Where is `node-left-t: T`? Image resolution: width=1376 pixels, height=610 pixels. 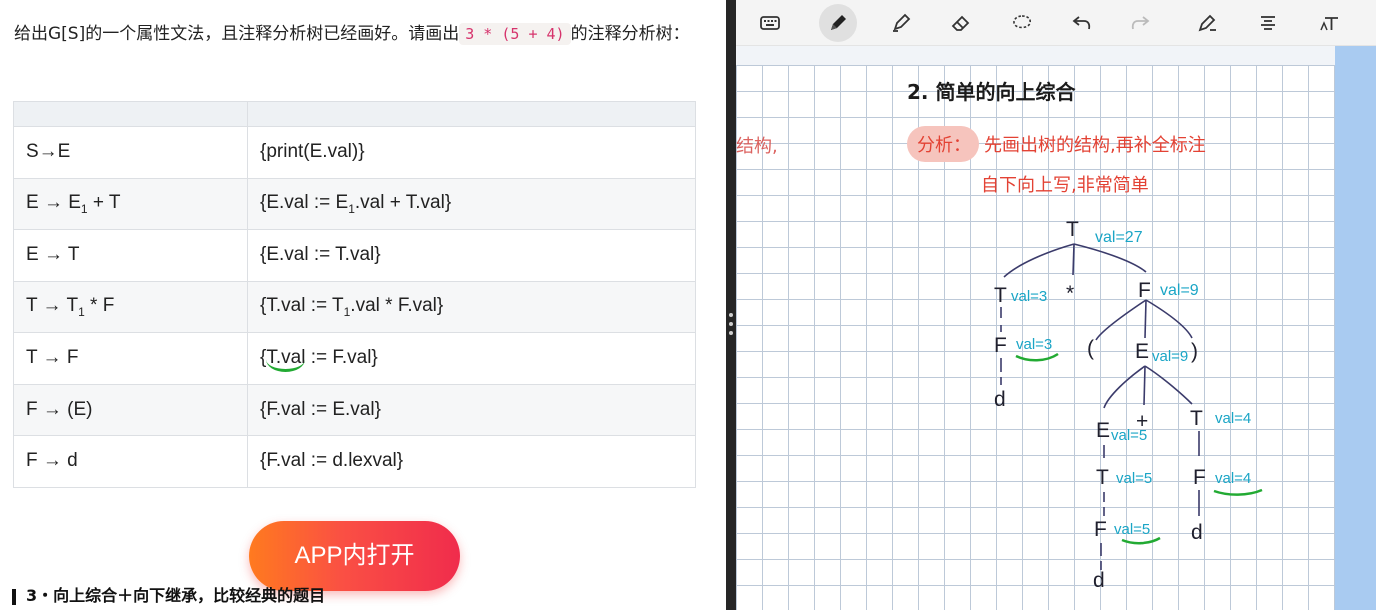 node-left-t: T is located at coordinates (1000, 295).